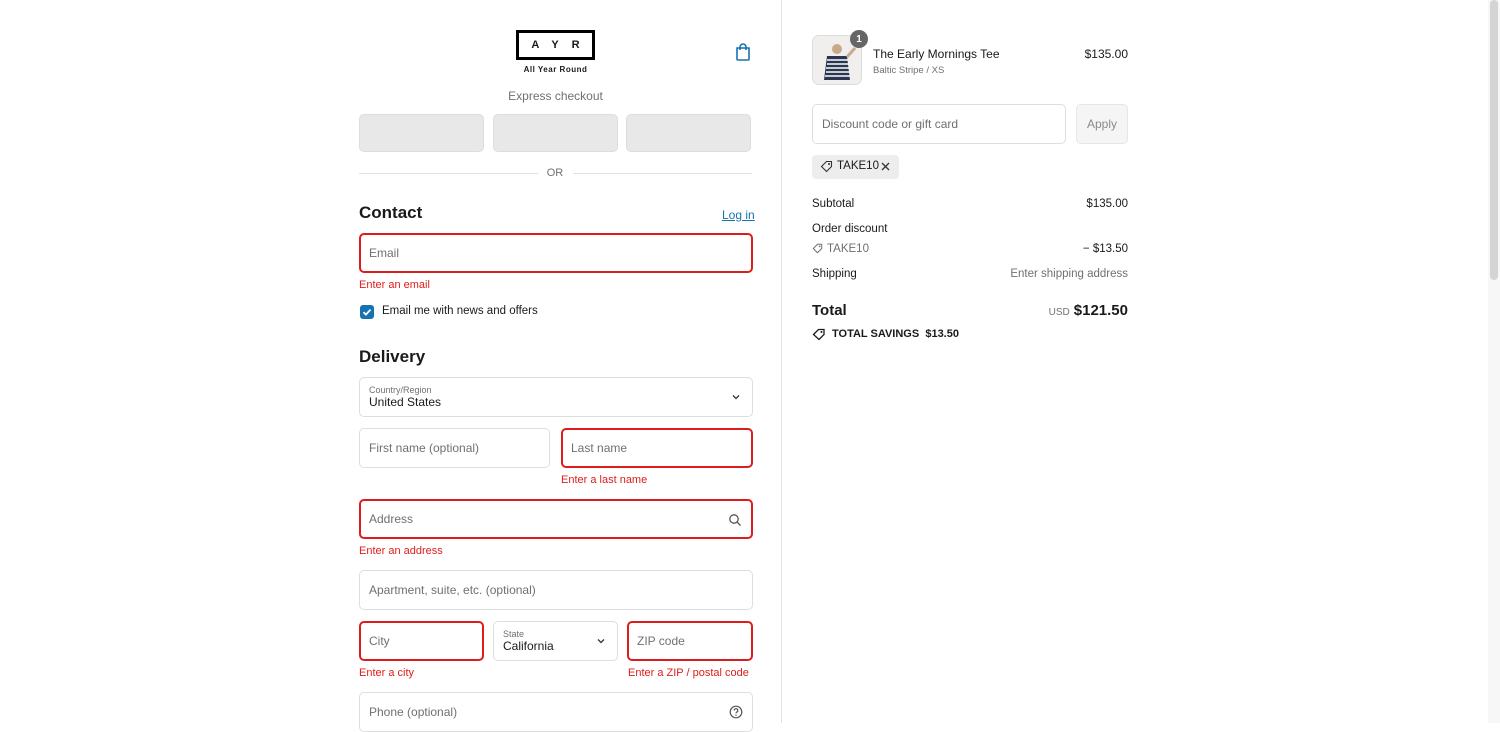  What do you see at coordinates (818, 334) in the screenshot?
I see `savings-tag-icon` at bounding box center [818, 334].